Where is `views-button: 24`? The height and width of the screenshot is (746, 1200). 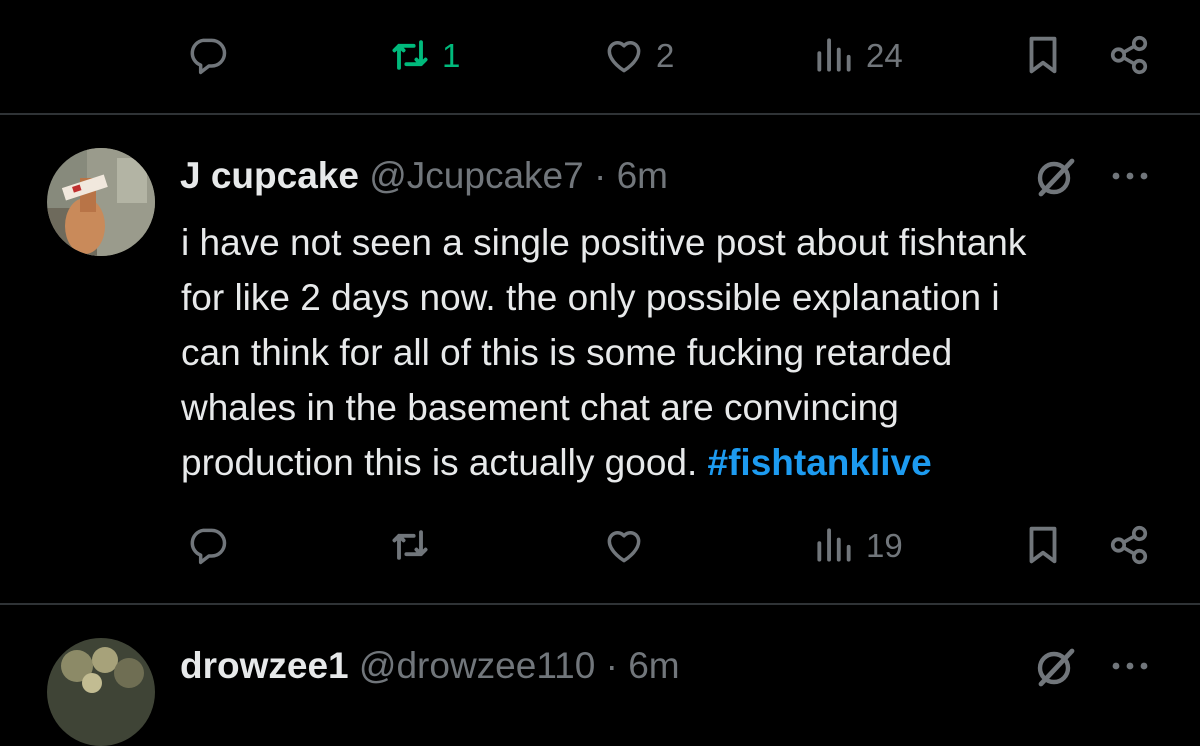
views-button: 24 is located at coordinates (857, 55).